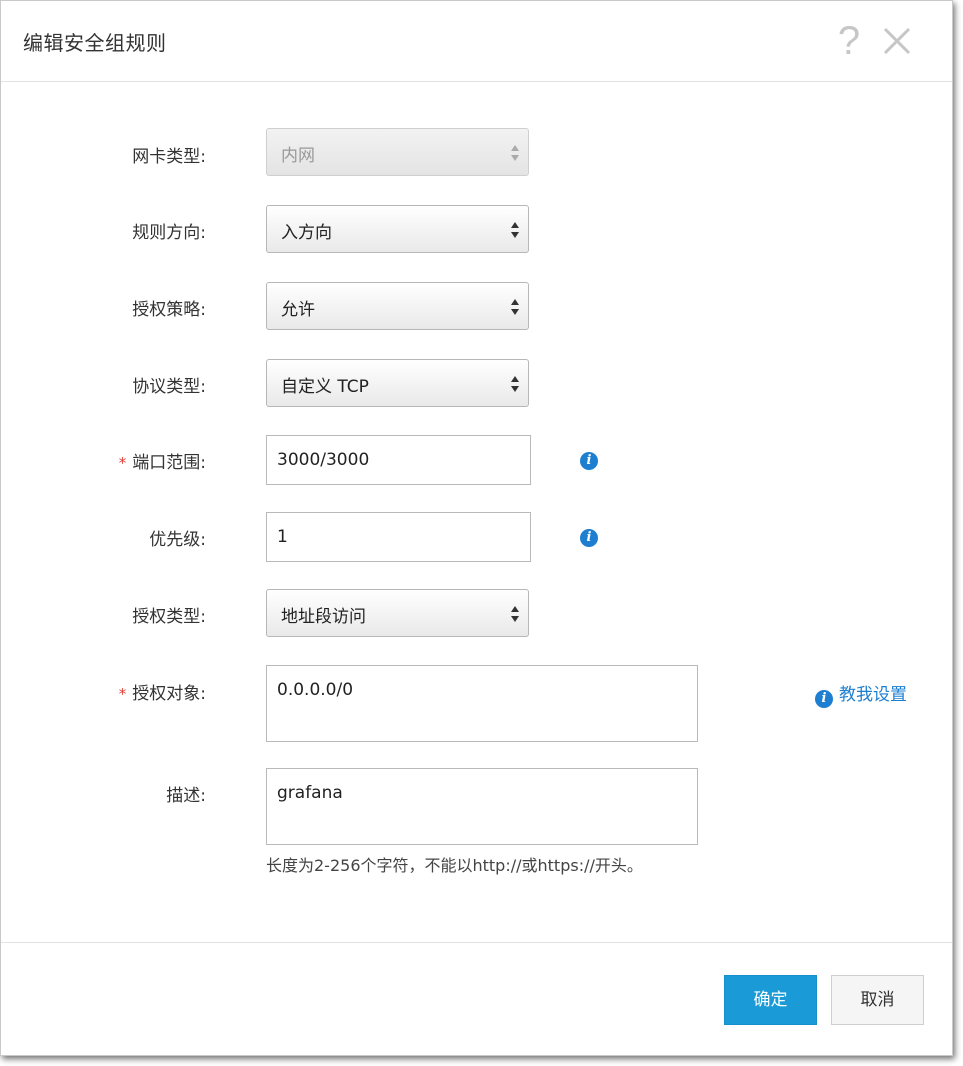 The width and height of the screenshot is (963, 1066). Describe the element at coordinates (169, 310) in the screenshot. I see `auth-policy-label: 授权策略:` at that location.